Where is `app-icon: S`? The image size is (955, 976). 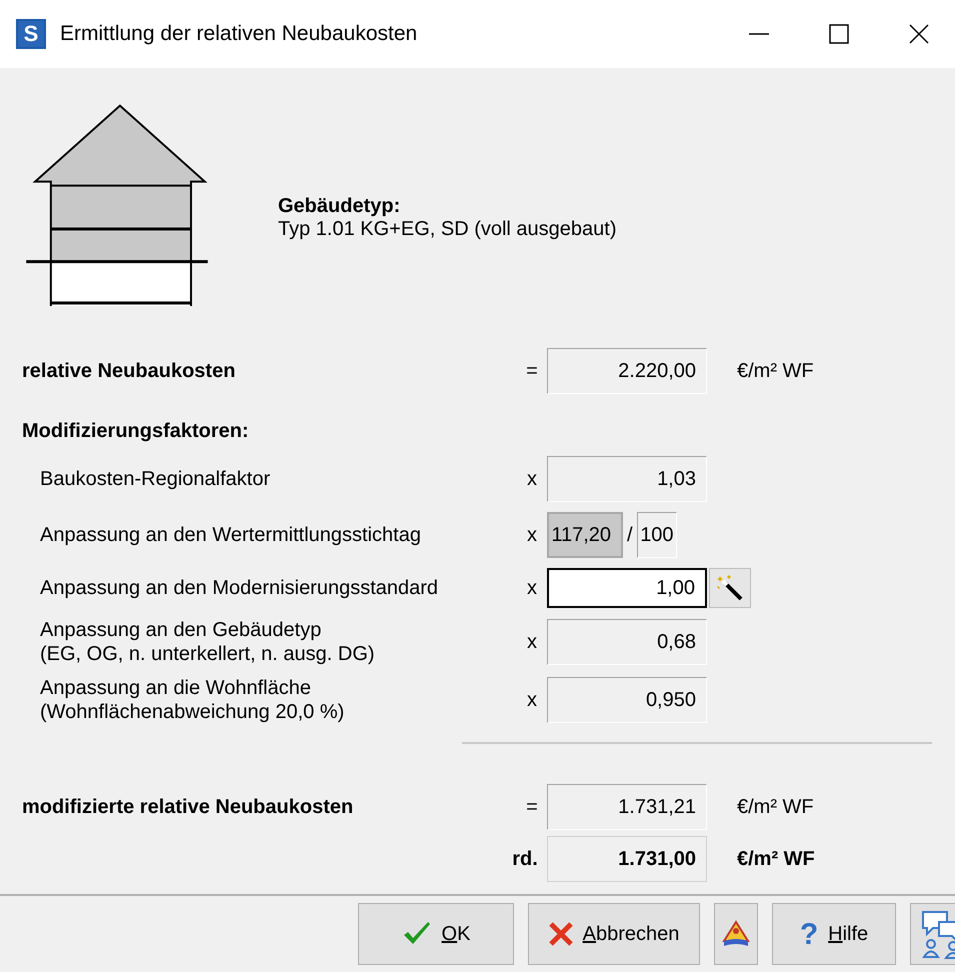
app-icon: S is located at coordinates (31, 34).